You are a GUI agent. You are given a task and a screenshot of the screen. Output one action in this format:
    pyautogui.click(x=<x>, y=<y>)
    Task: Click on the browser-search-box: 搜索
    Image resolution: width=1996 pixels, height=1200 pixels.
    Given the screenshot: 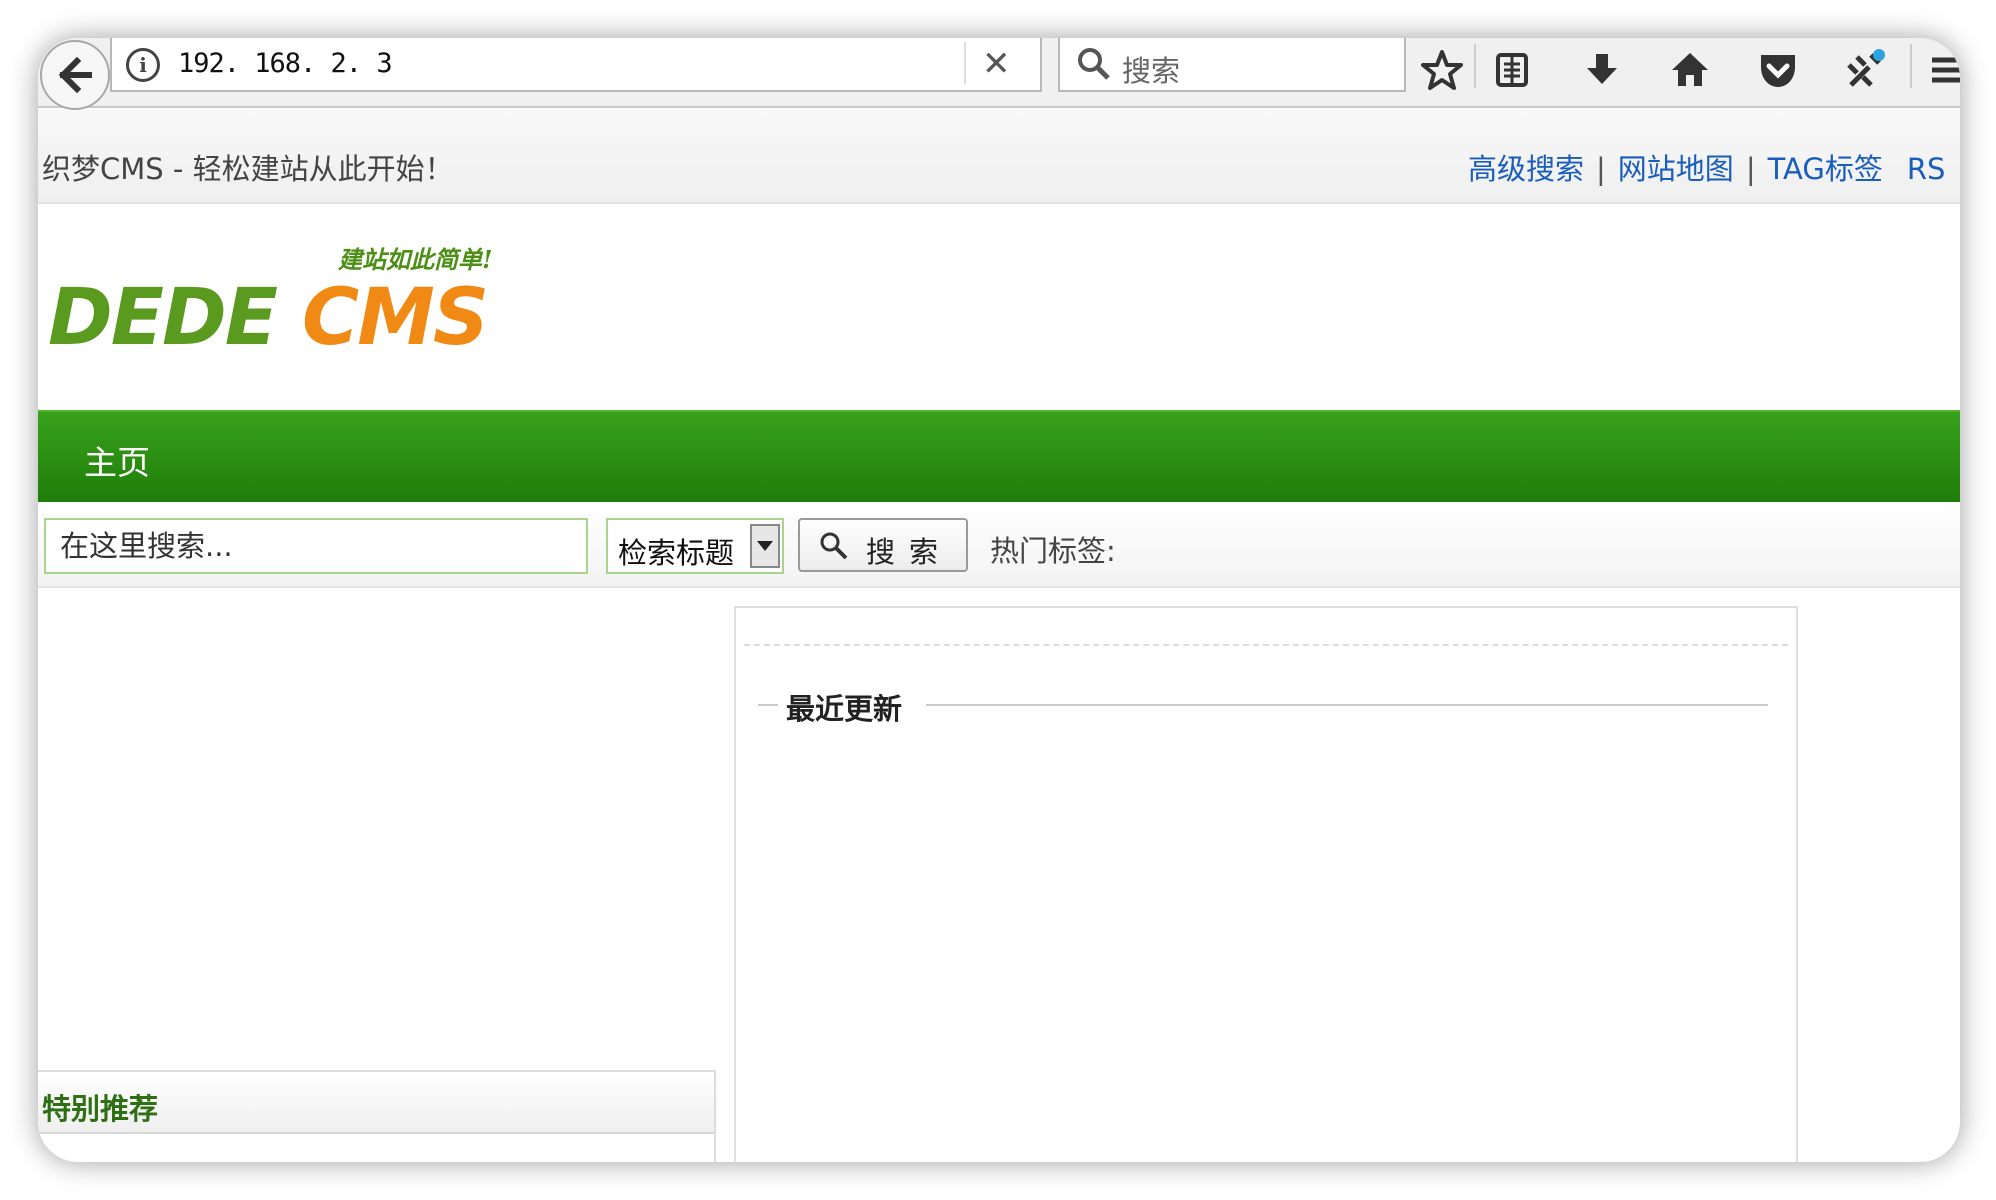 What is the action you would take?
    pyautogui.click(x=1232, y=65)
    